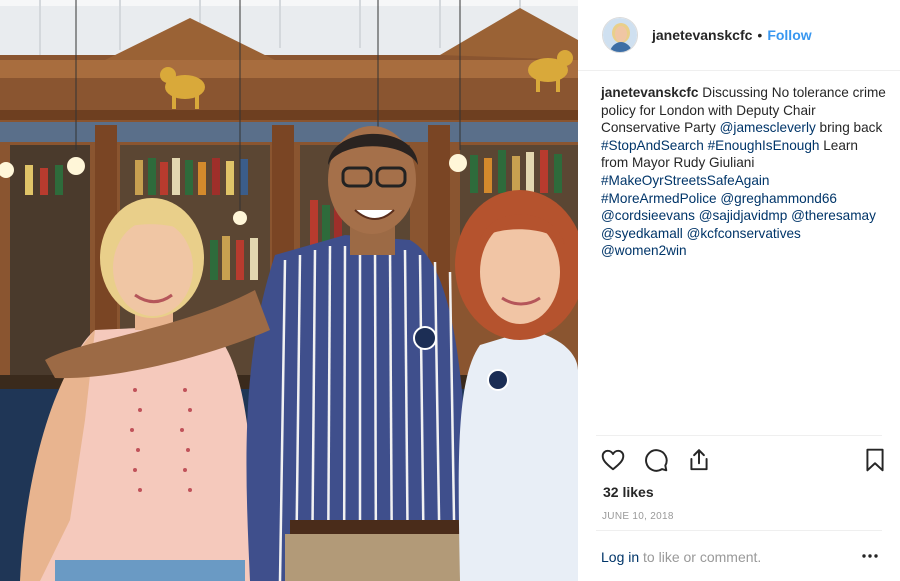  Describe the element at coordinates (789, 35) in the screenshot. I see `follow-button: Follow` at that location.